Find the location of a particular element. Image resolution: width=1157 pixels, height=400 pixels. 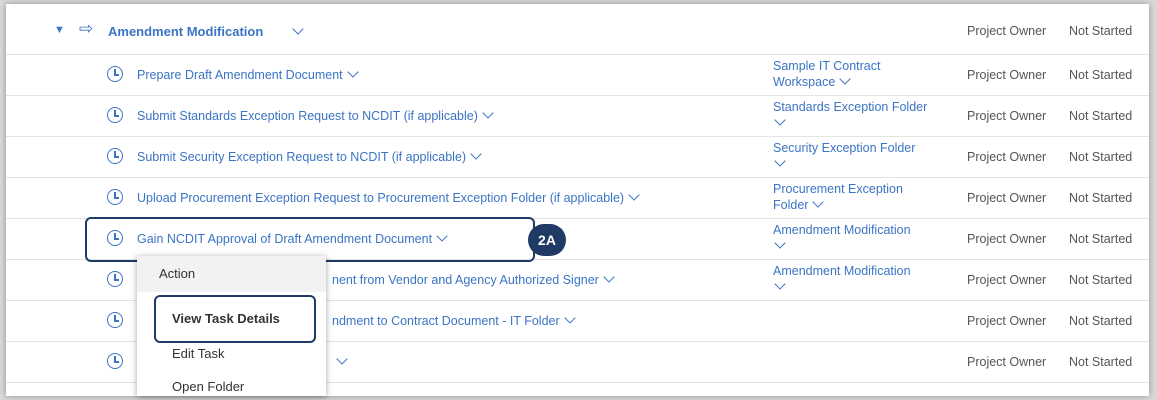

folder-link: Standards Exception Folder is located at coordinates (865, 115).